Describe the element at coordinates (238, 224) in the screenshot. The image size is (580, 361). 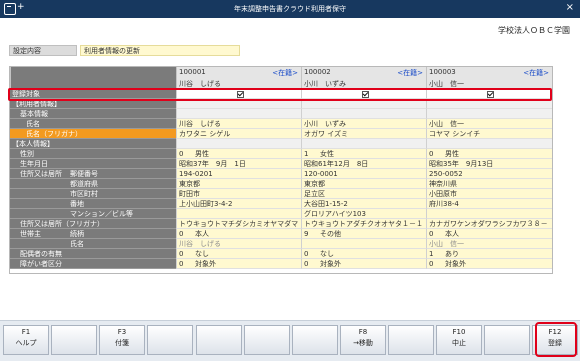
I see `grid-cell: トウキョウトマチダシカミオヤマダマ` at that location.